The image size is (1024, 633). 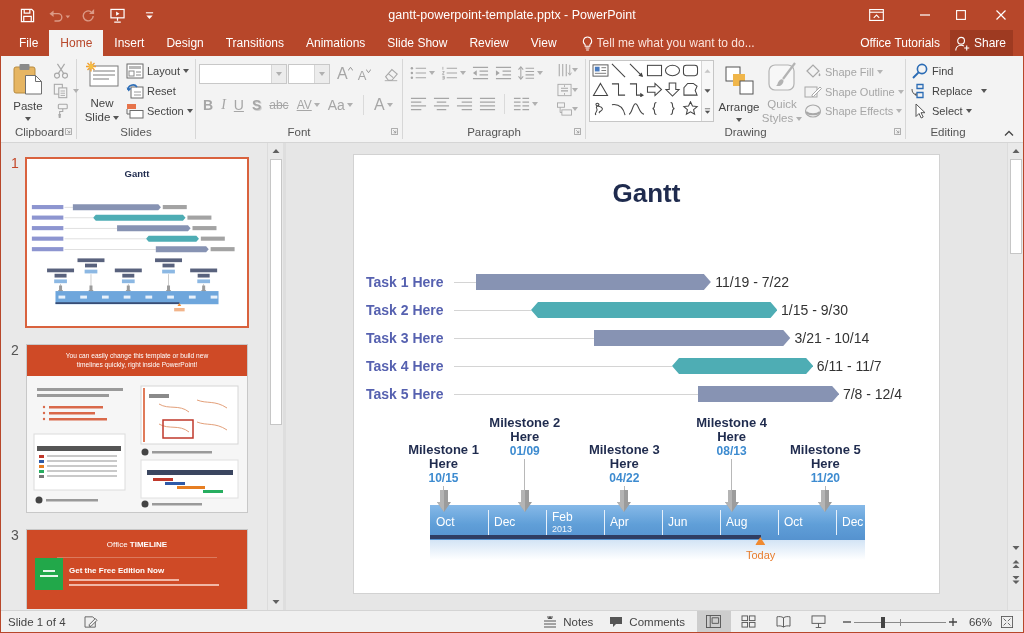 I want to click on month-label: Oct, so click(x=445, y=522).